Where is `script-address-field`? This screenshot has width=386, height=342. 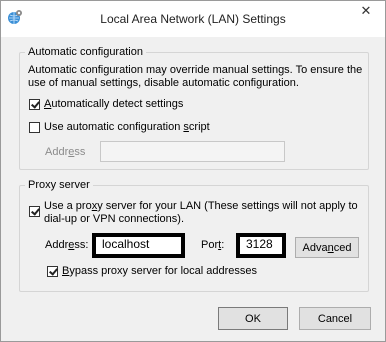
script-address-field is located at coordinates (192, 151).